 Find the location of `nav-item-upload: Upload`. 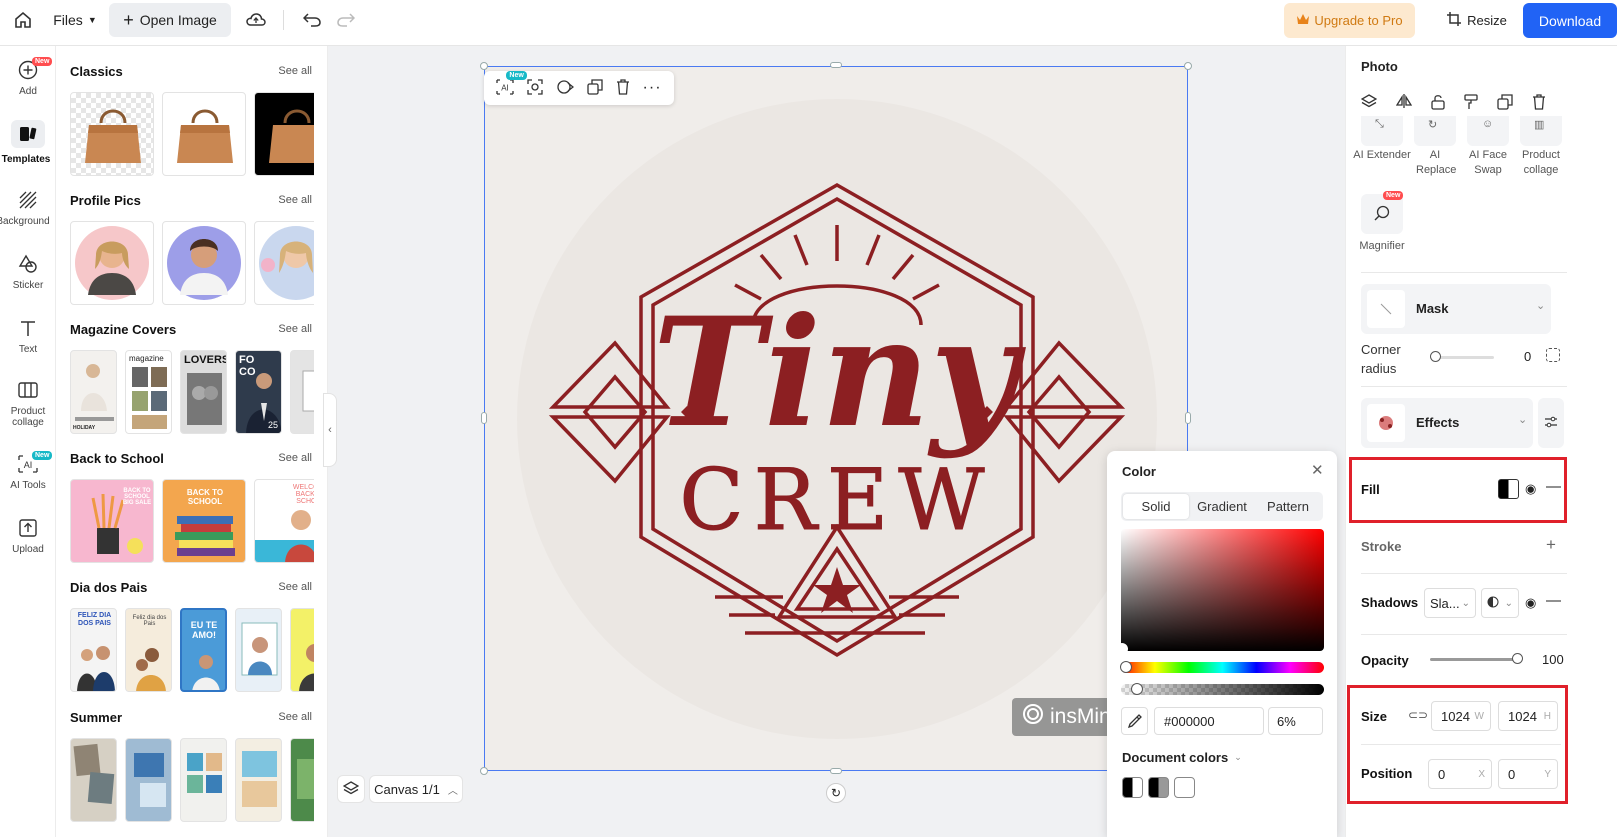

nav-item-upload: Upload is located at coordinates (28, 536).